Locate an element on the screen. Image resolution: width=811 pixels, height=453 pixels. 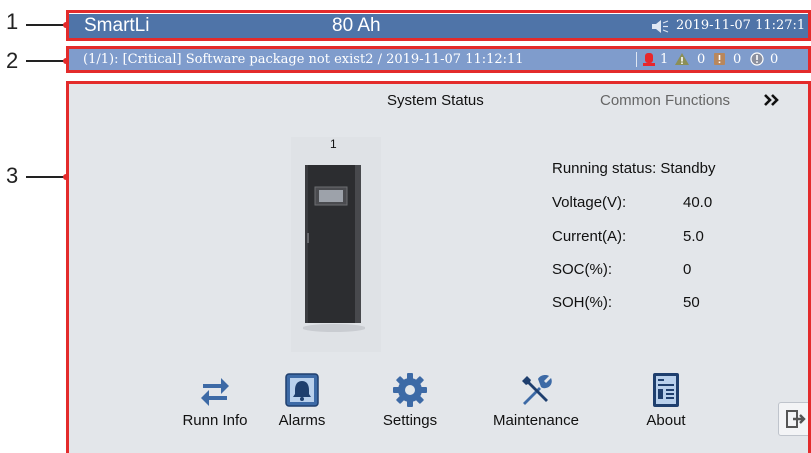
callout-label-1: 1 is located at coordinates (12, 21).